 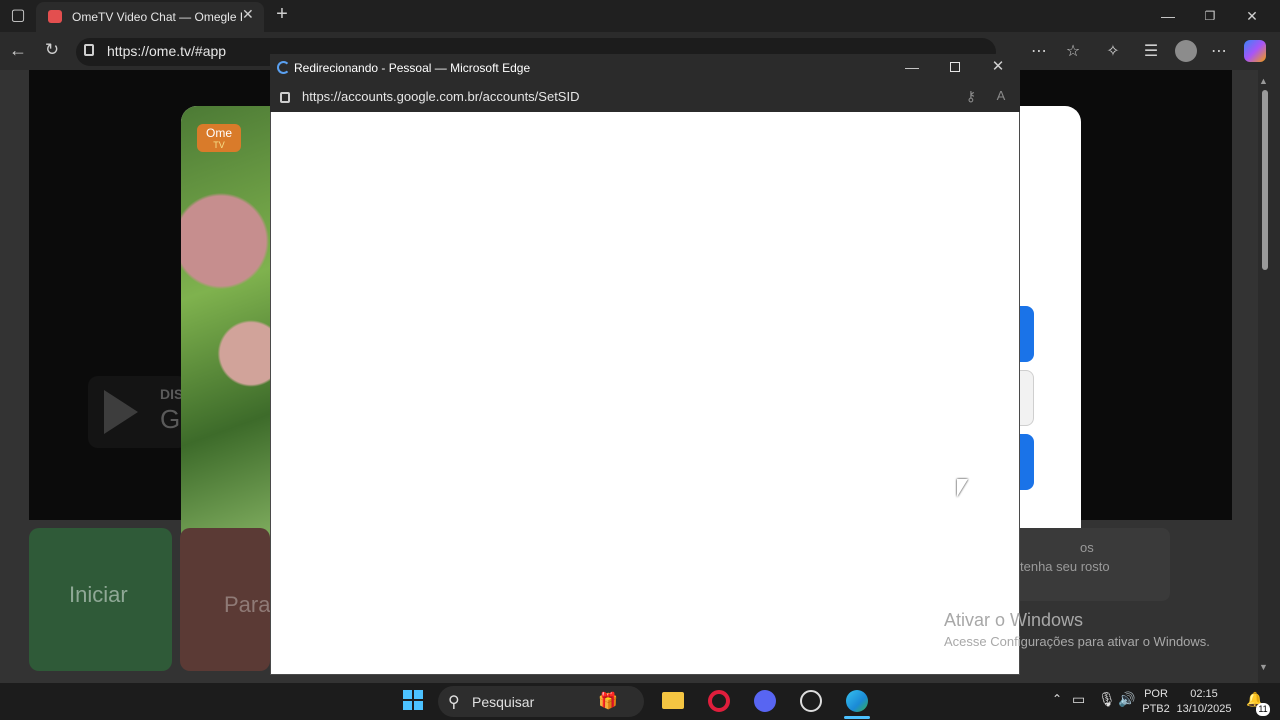 What do you see at coordinates (998, 67) in the screenshot?
I see `popup-close-icon: ✕` at bounding box center [998, 67].